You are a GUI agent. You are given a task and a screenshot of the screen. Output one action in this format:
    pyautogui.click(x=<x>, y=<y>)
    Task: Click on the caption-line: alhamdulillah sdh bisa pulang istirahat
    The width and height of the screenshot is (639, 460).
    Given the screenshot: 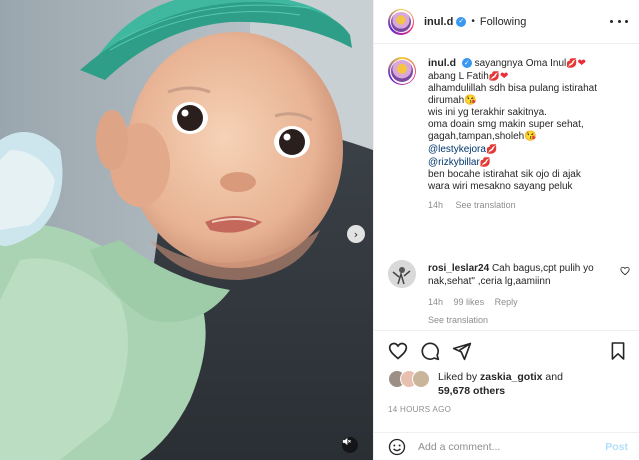 What is the action you would take?
    pyautogui.click(x=512, y=88)
    